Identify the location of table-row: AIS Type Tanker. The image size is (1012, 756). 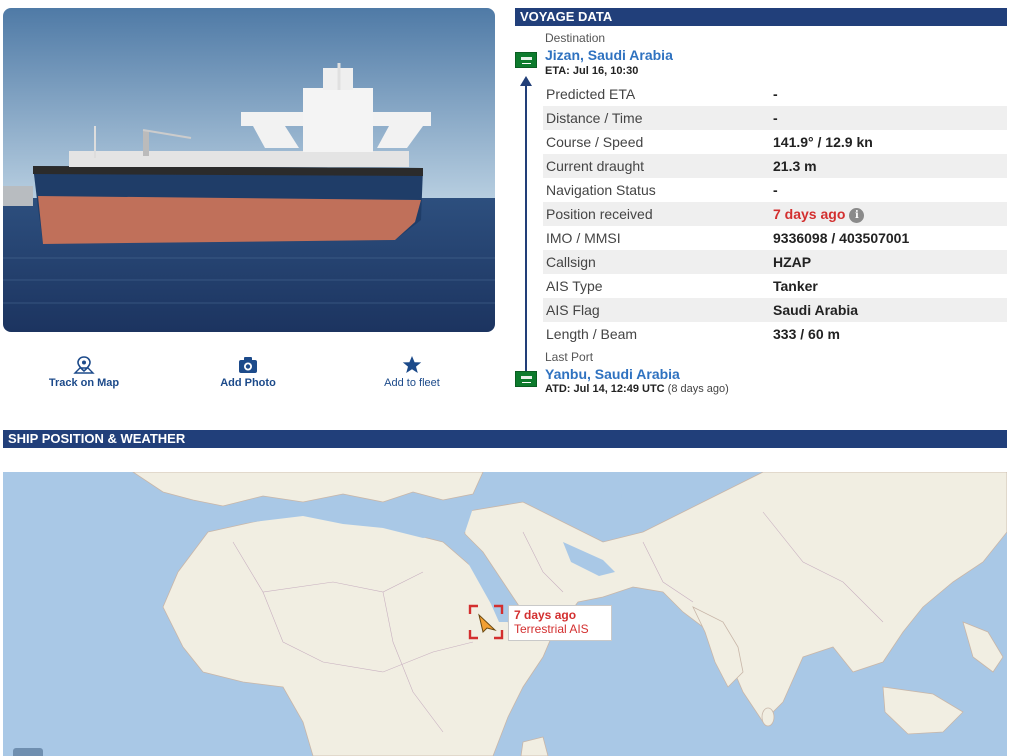
(775, 286).